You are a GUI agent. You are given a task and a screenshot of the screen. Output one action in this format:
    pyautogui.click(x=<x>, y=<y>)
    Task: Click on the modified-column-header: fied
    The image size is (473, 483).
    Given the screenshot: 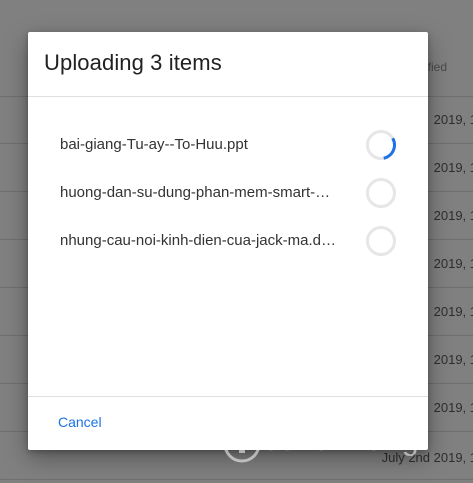 What is the action you would take?
    pyautogui.click(x=437, y=67)
    